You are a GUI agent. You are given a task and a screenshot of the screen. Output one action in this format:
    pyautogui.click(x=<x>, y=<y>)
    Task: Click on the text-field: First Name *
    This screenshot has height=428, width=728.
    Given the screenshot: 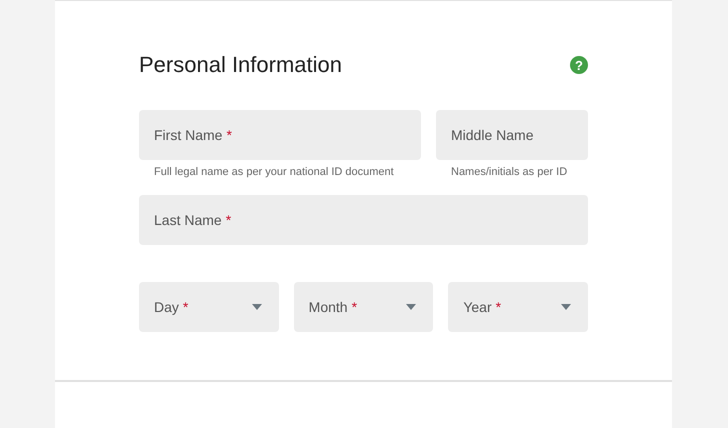 What is the action you would take?
    pyautogui.click(x=280, y=135)
    